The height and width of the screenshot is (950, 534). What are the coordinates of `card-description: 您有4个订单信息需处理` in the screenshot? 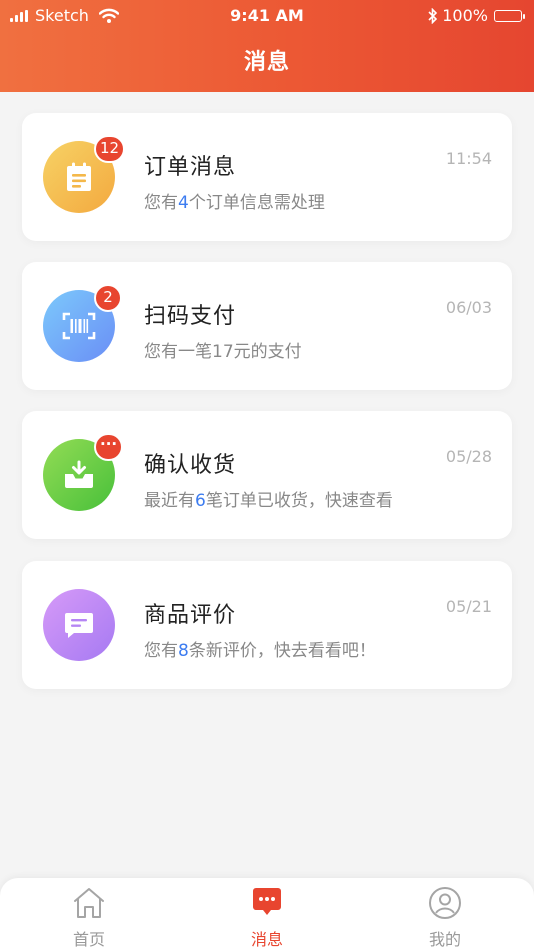 It's located at (234, 200).